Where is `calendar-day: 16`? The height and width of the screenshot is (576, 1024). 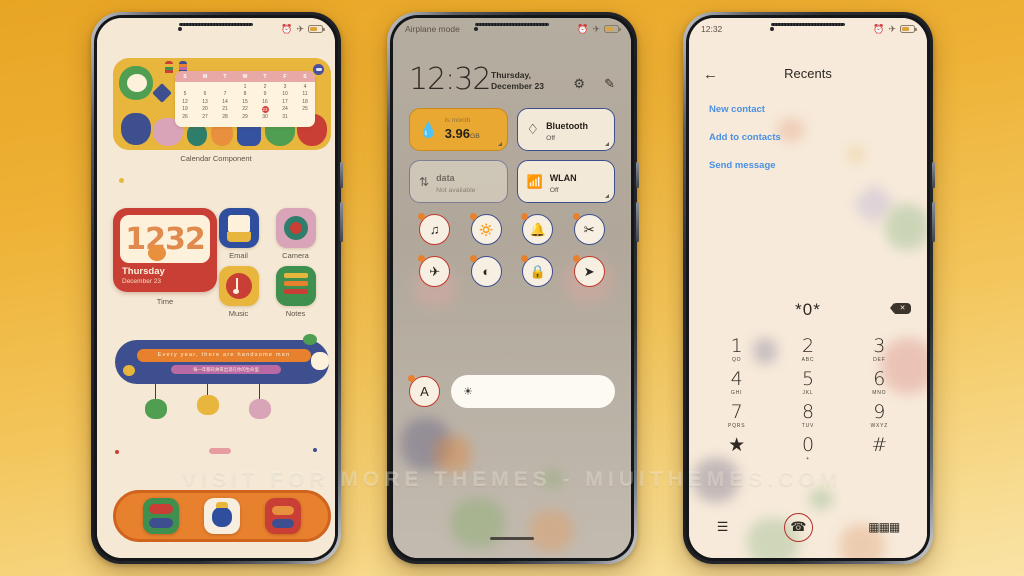 calendar-day: 16 is located at coordinates (265, 103).